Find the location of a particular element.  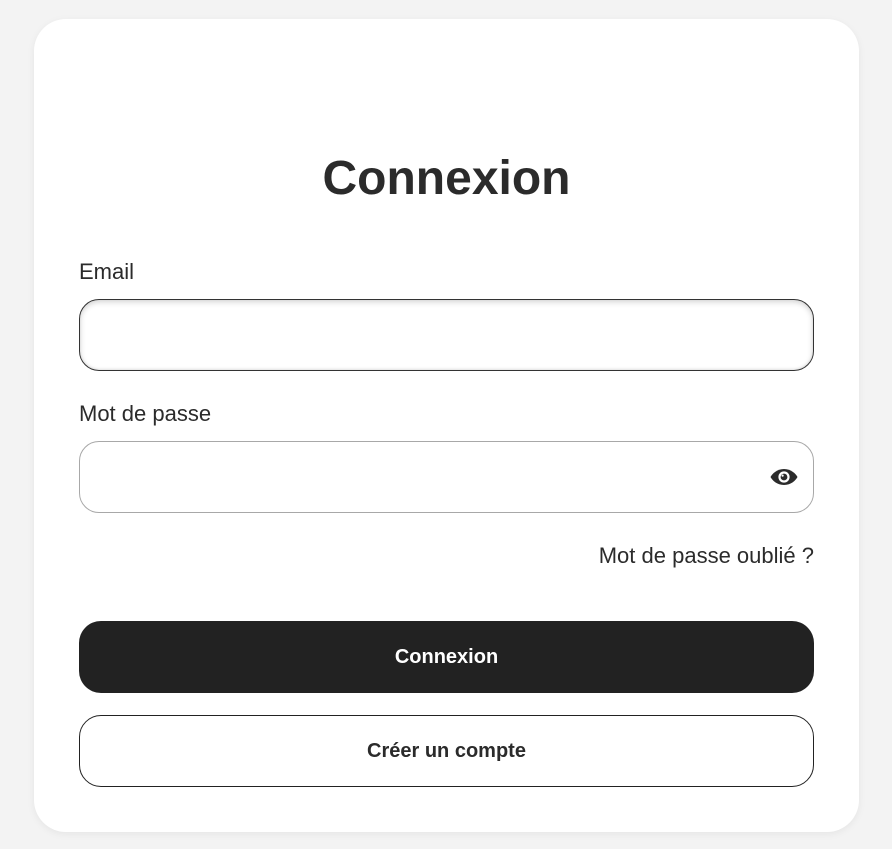

page-title: Connexion is located at coordinates (446, 178).